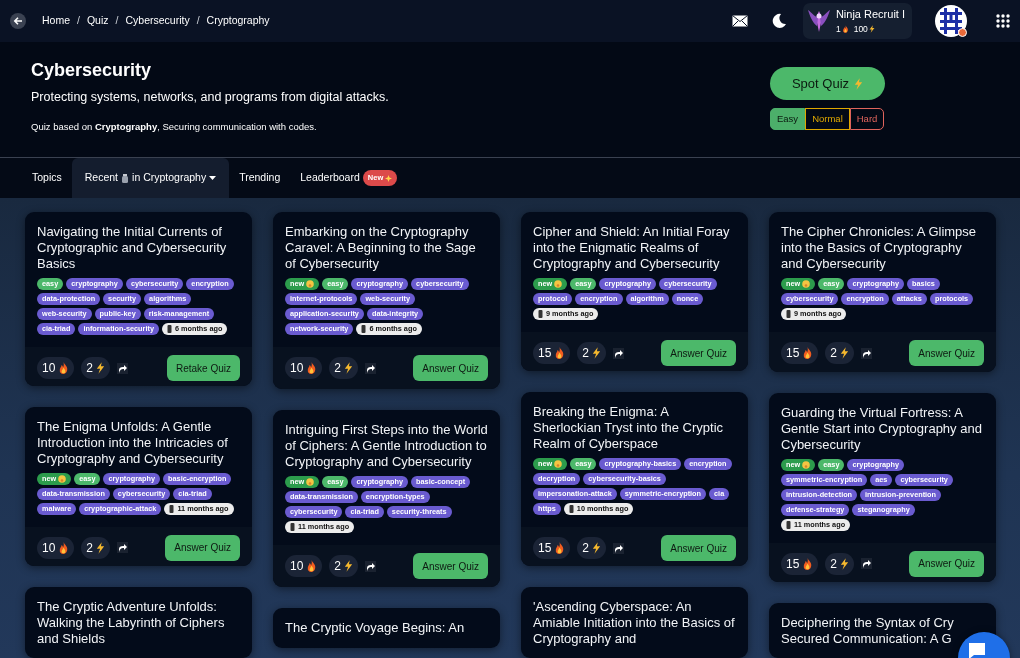  Describe the element at coordinates (203, 368) in the screenshot. I see `answer-quiz-button: Retake Quiz` at that location.